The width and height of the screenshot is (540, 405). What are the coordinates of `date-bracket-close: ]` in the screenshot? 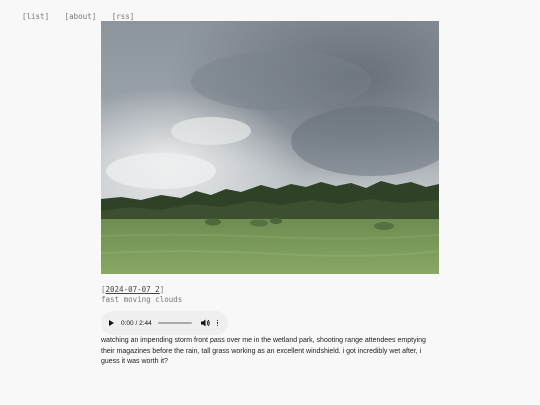 It's located at (162, 289).